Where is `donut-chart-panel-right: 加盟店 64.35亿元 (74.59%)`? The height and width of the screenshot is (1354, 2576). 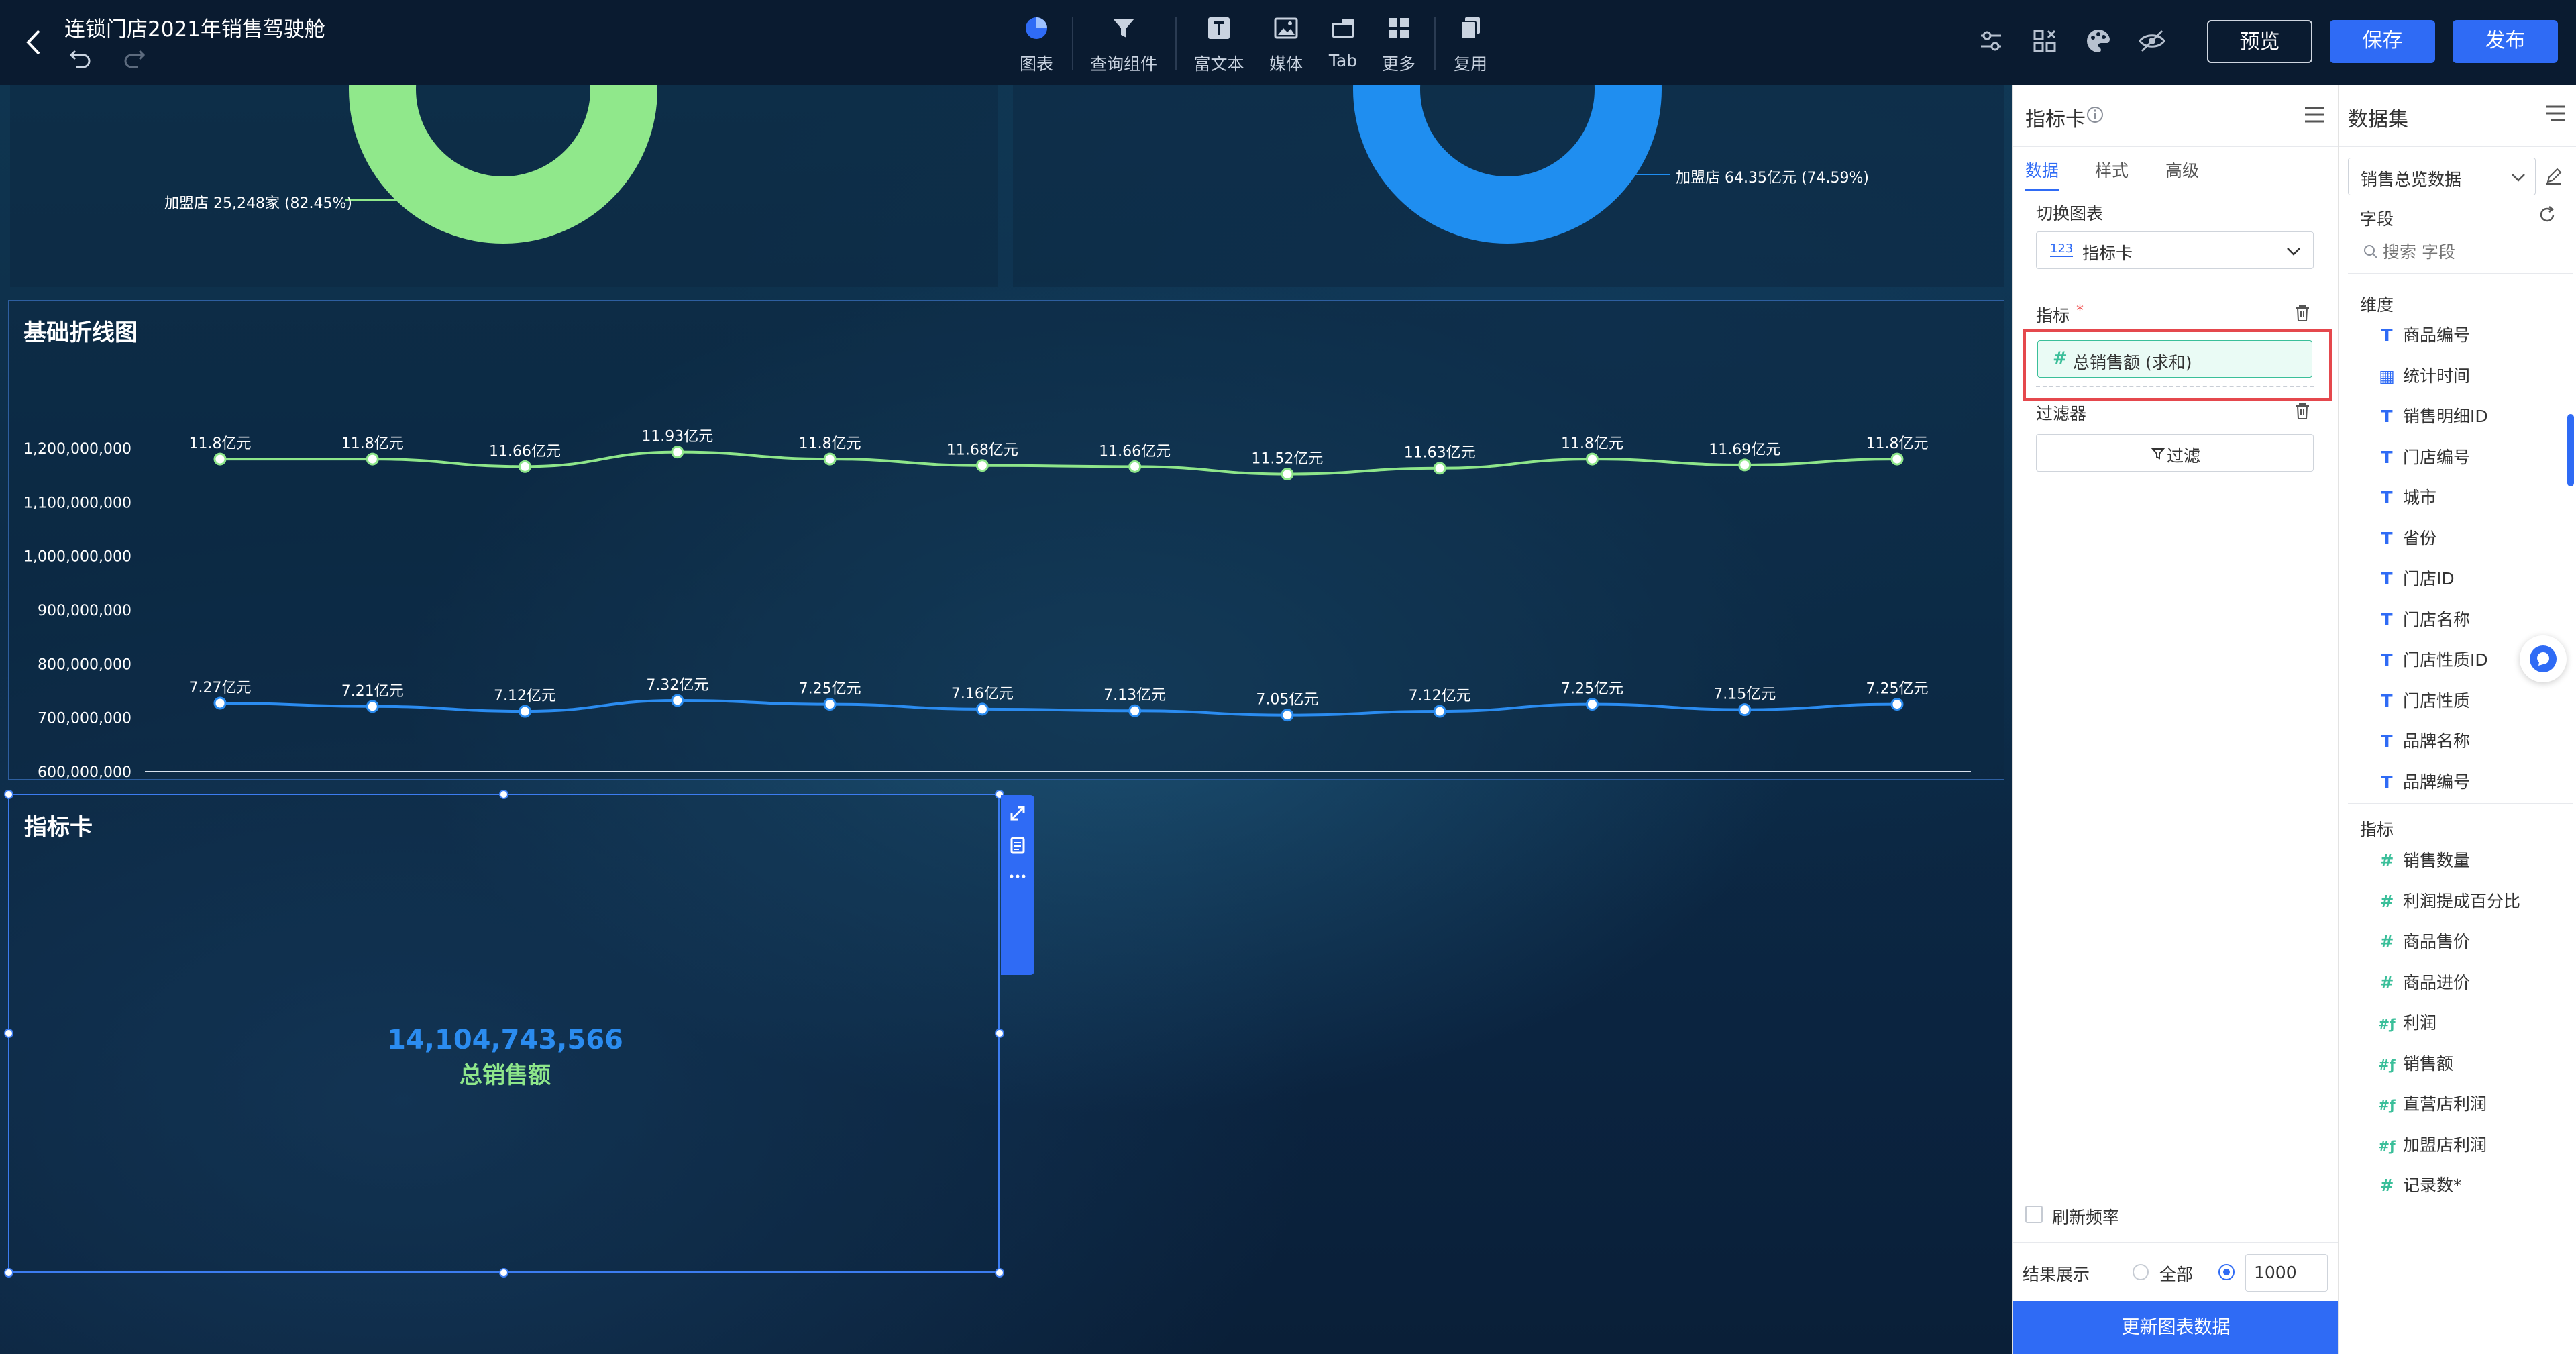
donut-chart-panel-right: 加盟店 64.35亿元 (74.59%) is located at coordinates (1508, 186).